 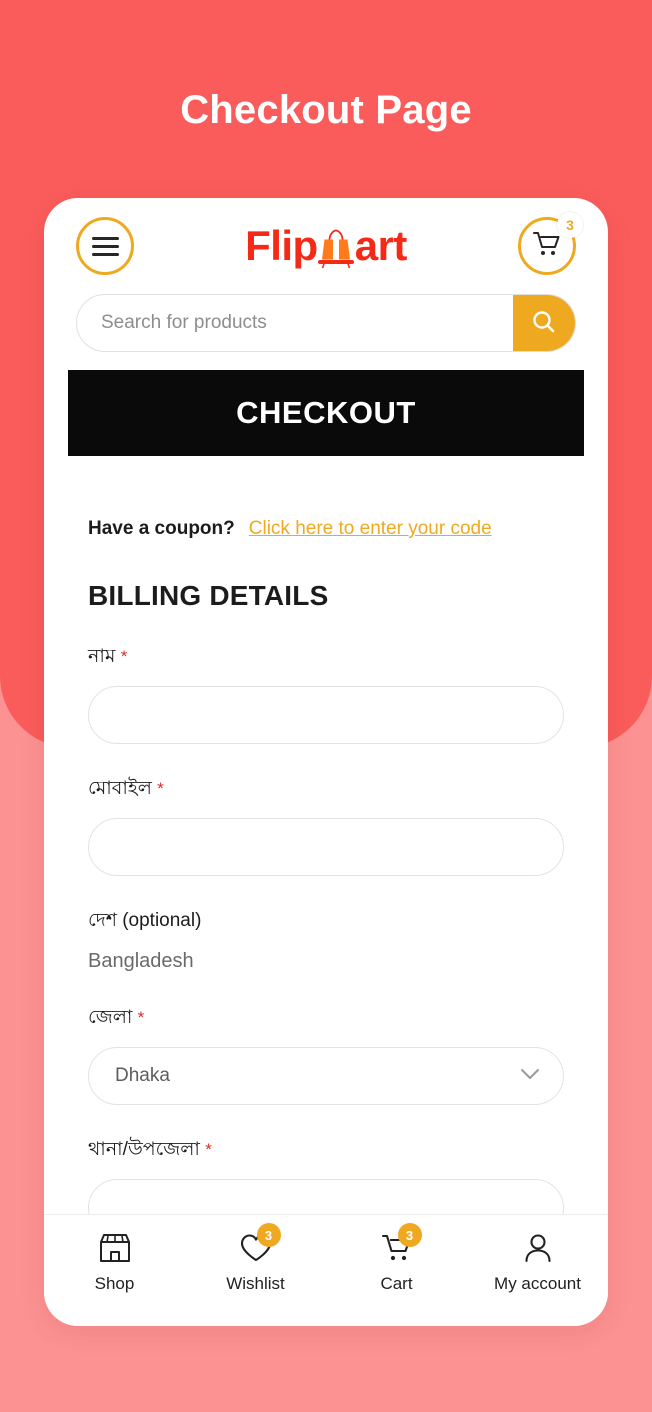 I want to click on field-mobile-label-text: মোবাইল, so click(x=120, y=788).